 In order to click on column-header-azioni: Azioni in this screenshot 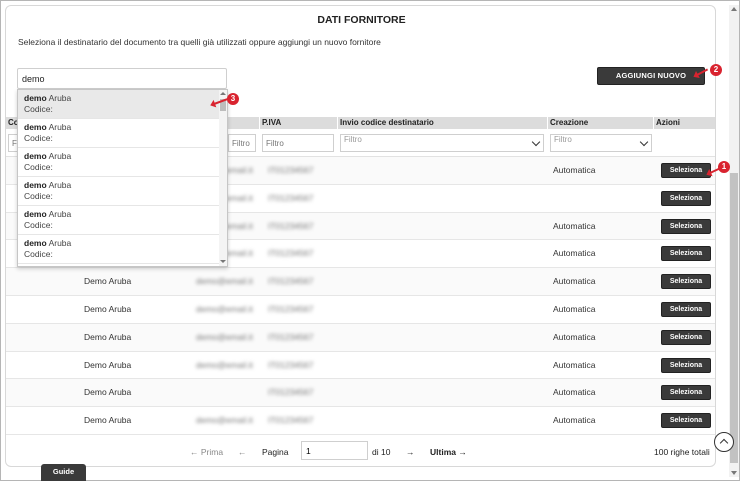, I will do `click(684, 123)`.